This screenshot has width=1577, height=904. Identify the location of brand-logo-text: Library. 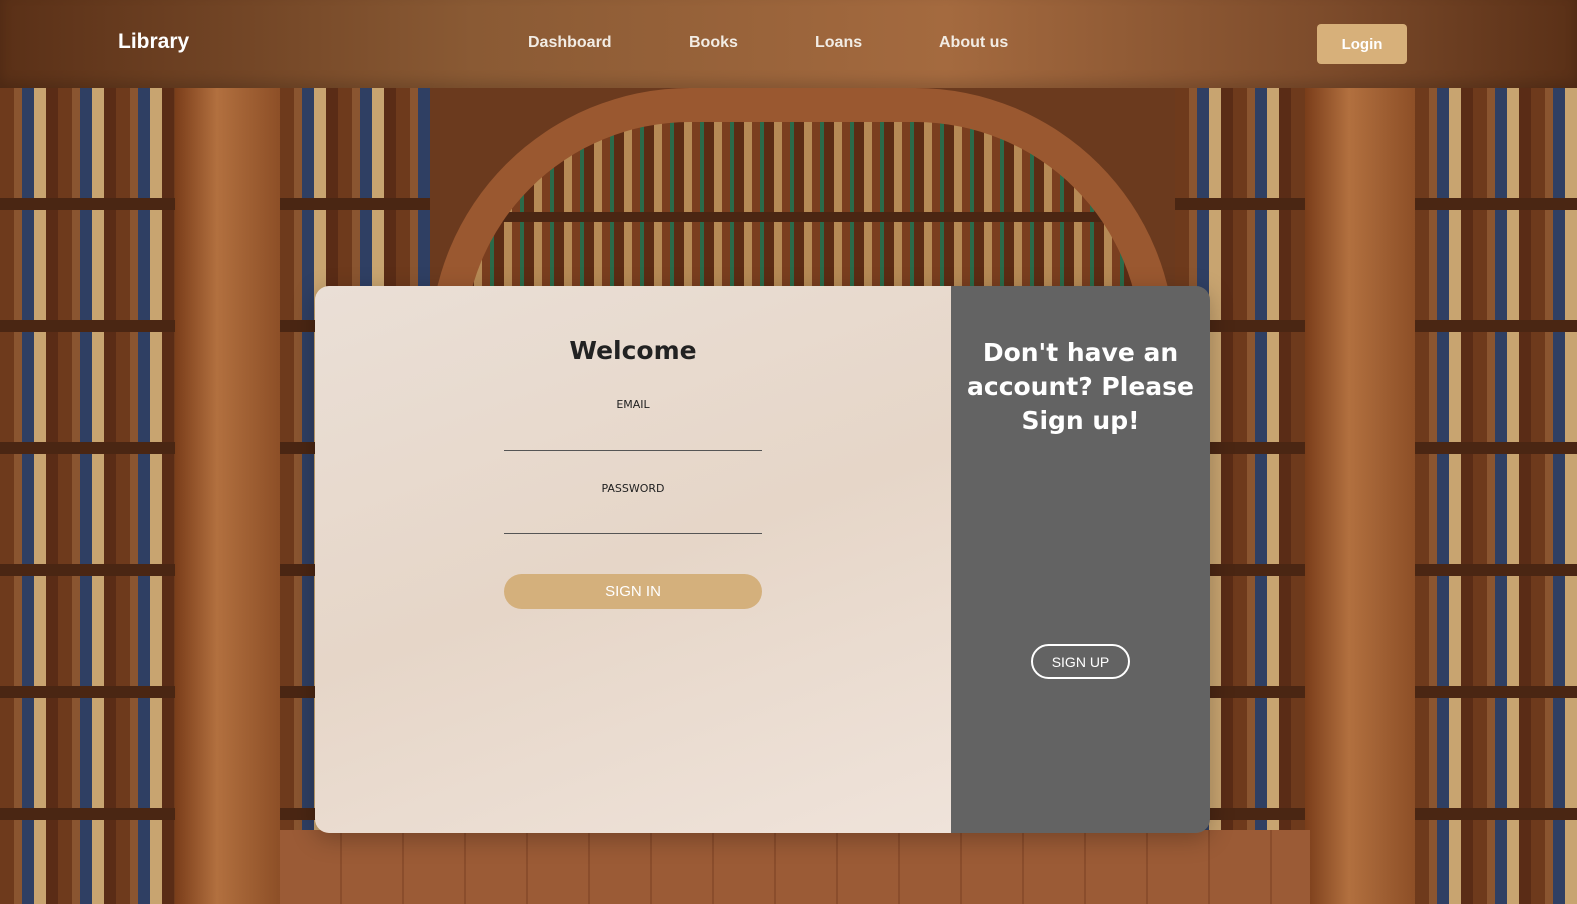
(153, 42).